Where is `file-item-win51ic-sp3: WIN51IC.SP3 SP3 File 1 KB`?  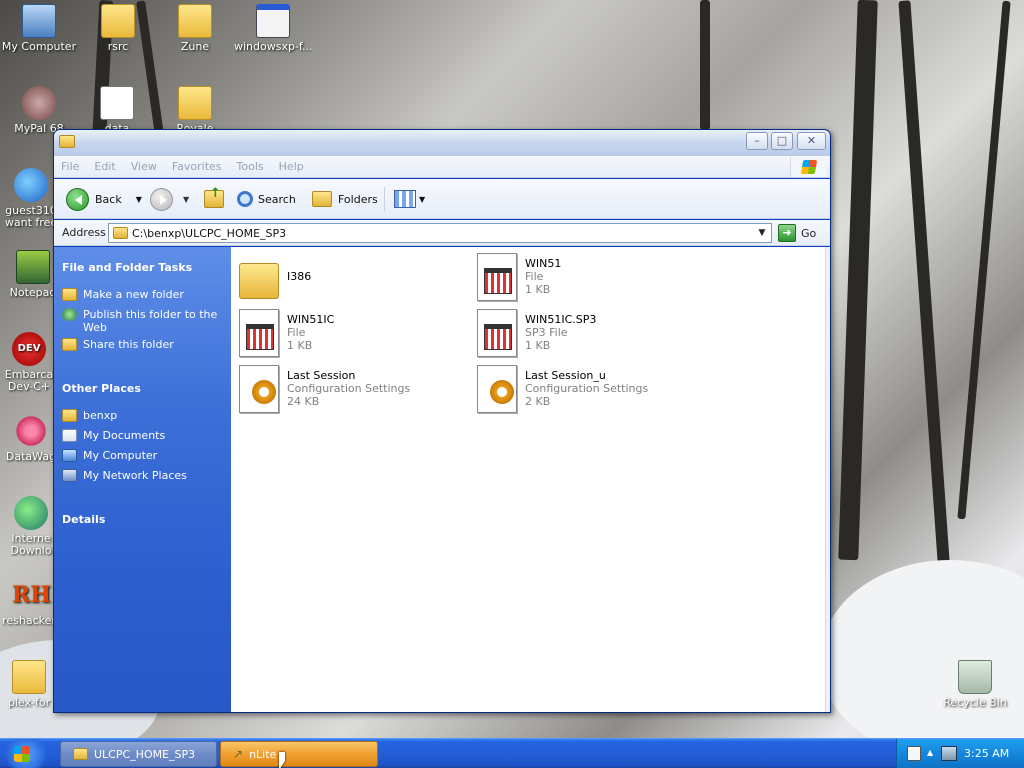
file-item-win51ic-sp3: WIN51IC.SP3 SP3 File 1 KB is located at coordinates (536, 333).